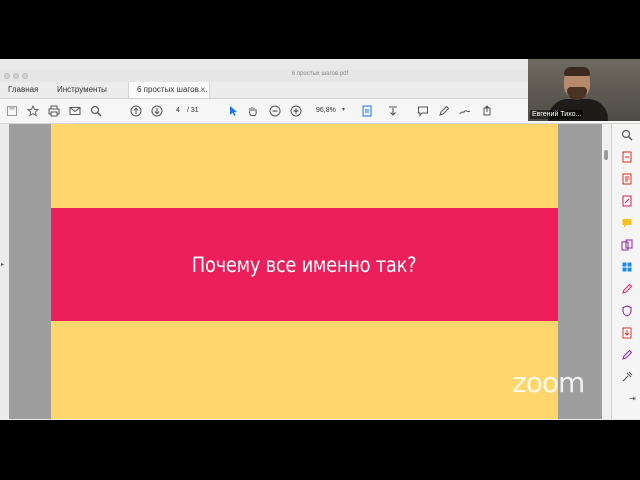 This screenshot has width=640, height=480. Describe the element at coordinates (296, 111) in the screenshot. I see `zoom-in-icon` at that location.